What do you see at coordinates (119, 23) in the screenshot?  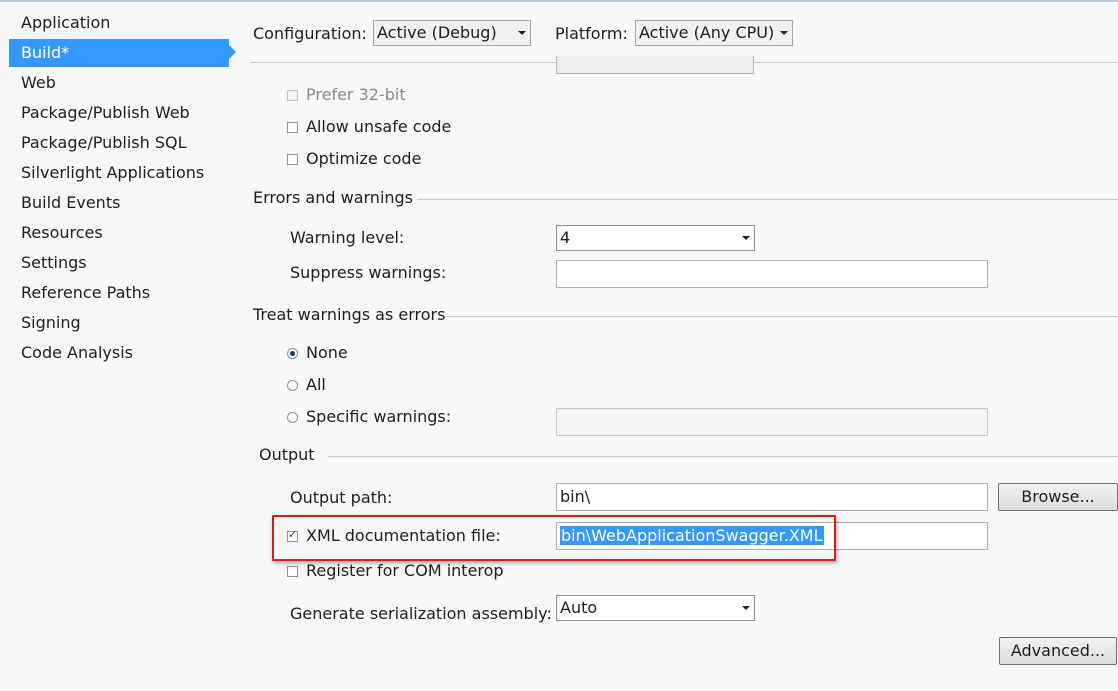 I see `sidebar-item-application: Application` at bounding box center [119, 23].